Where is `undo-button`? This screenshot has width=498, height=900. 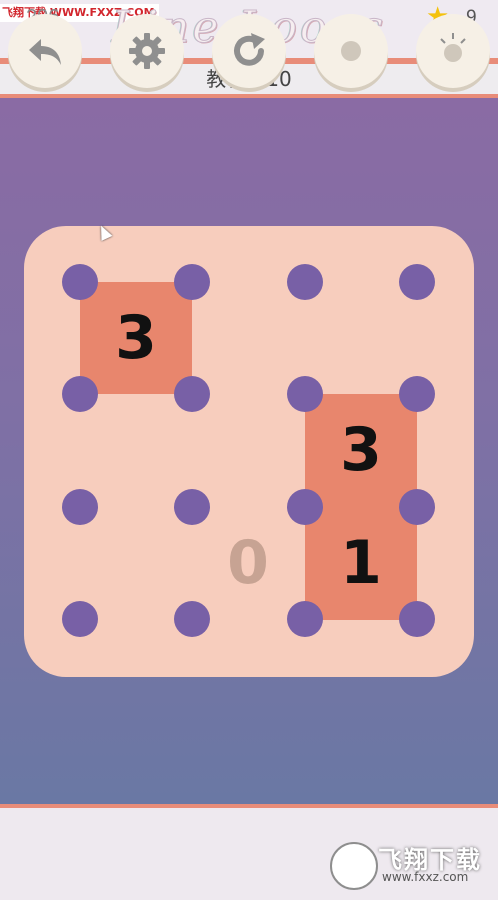 undo-button is located at coordinates (45, 51).